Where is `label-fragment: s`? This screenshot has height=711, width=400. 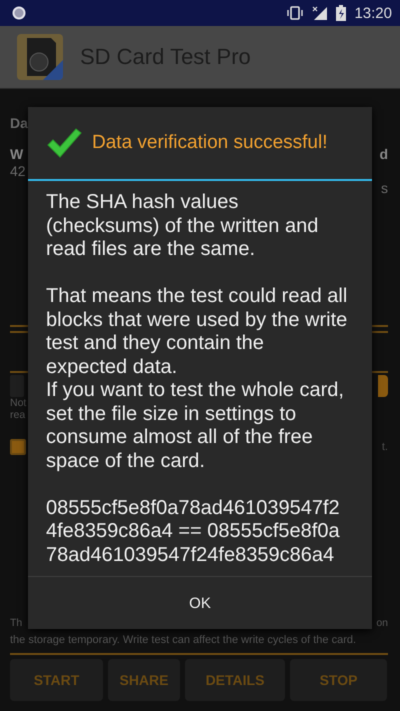 label-fragment: s is located at coordinates (384, 188).